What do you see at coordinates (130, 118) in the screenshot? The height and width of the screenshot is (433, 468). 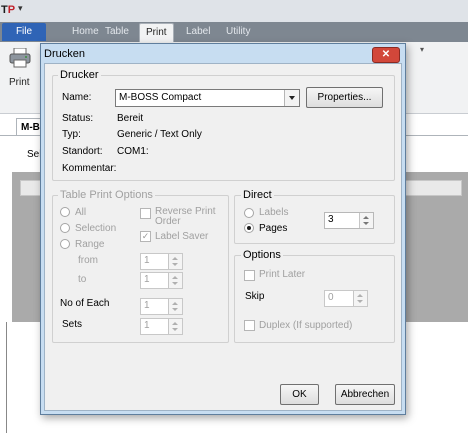 I see `status-value: Bereit` at bounding box center [130, 118].